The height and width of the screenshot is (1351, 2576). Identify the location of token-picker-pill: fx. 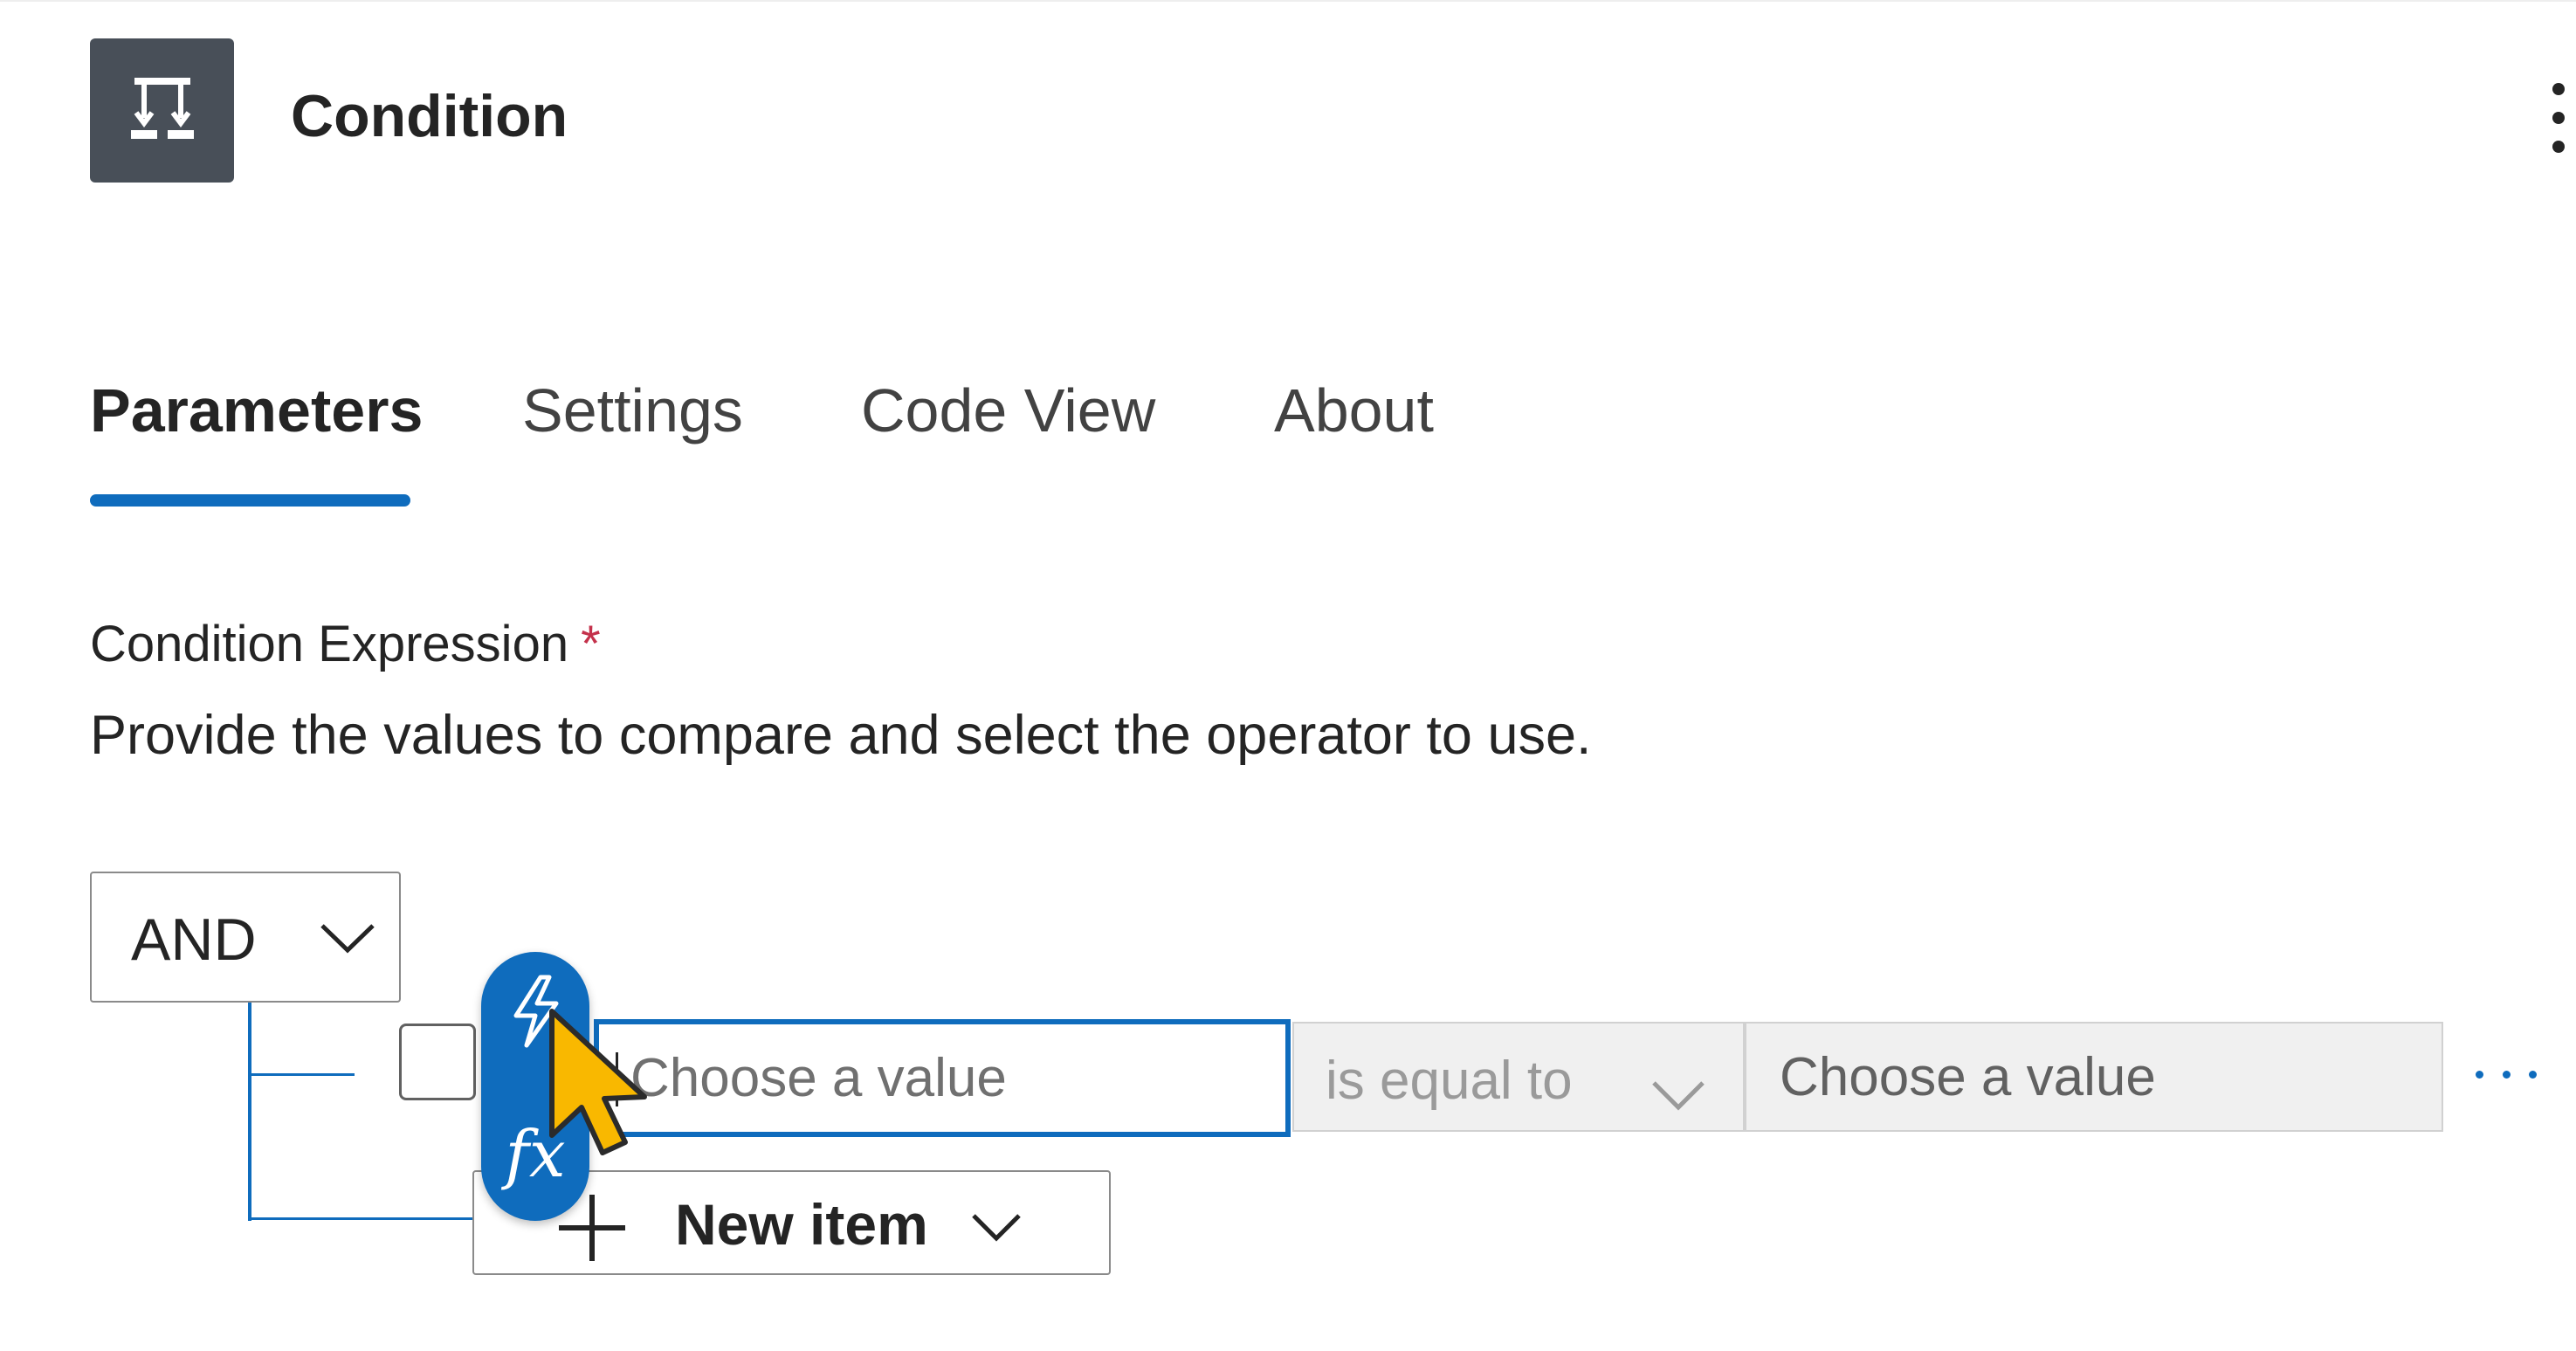
(535, 1086).